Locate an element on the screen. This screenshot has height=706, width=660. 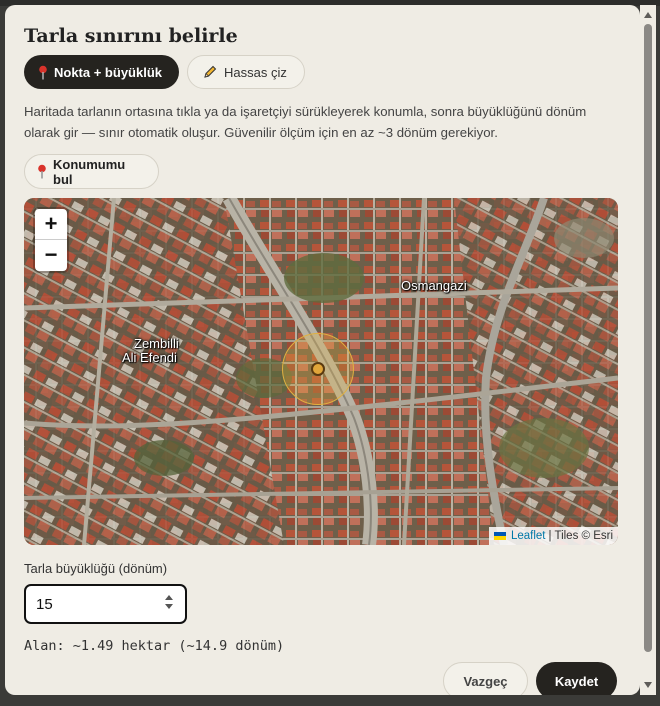
map-label-osmangazi: Osmangazi is located at coordinates (434, 285).